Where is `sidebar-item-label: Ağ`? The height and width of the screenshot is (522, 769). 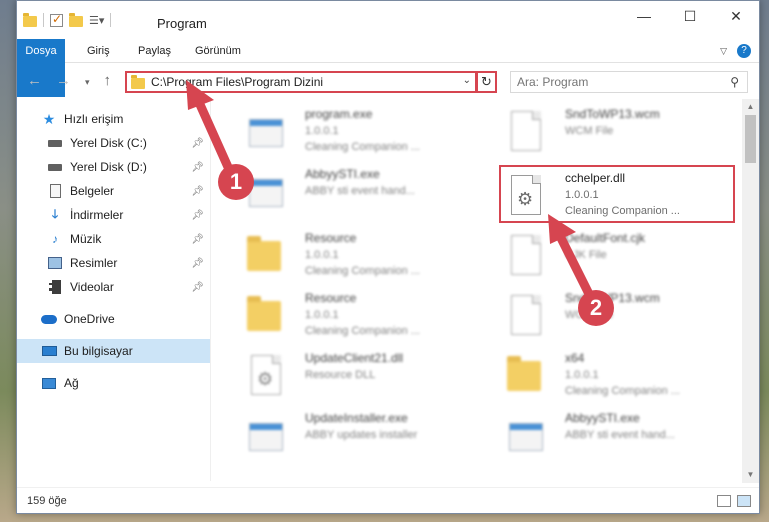 sidebar-item-label: Ağ is located at coordinates (71, 383).